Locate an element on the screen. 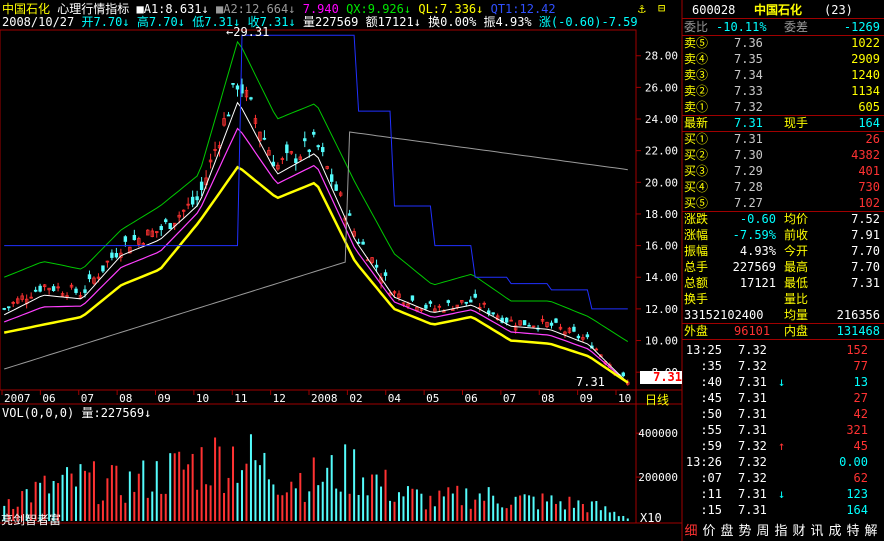 The width and height of the screenshot is (884, 541). tick-price: 7.31 is located at coordinates (752, 430).